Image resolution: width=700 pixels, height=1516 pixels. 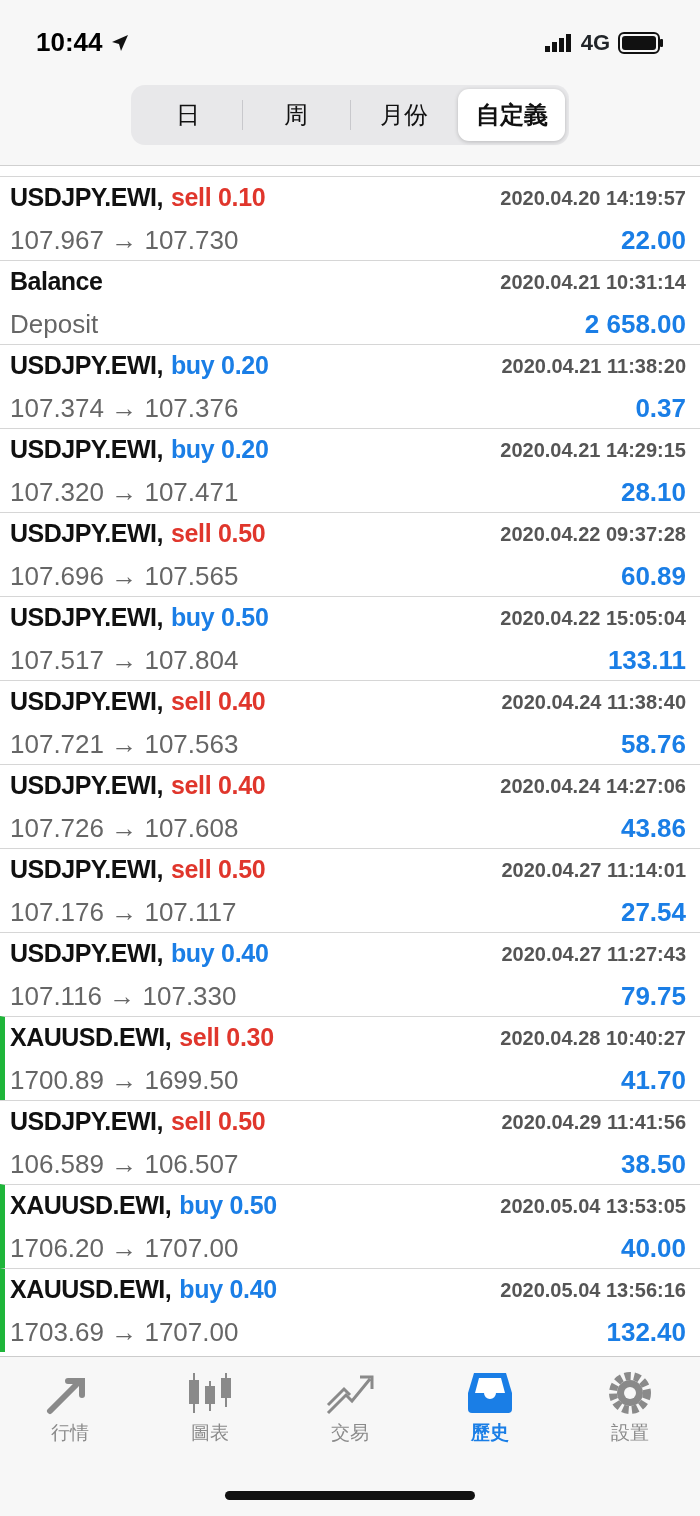 I want to click on history-row: XAUUSD.EWI, buy 0.50 2020.05.04 13:53:05 1706.20 → 1707.00 40.00, so click(x=350, y=1226).